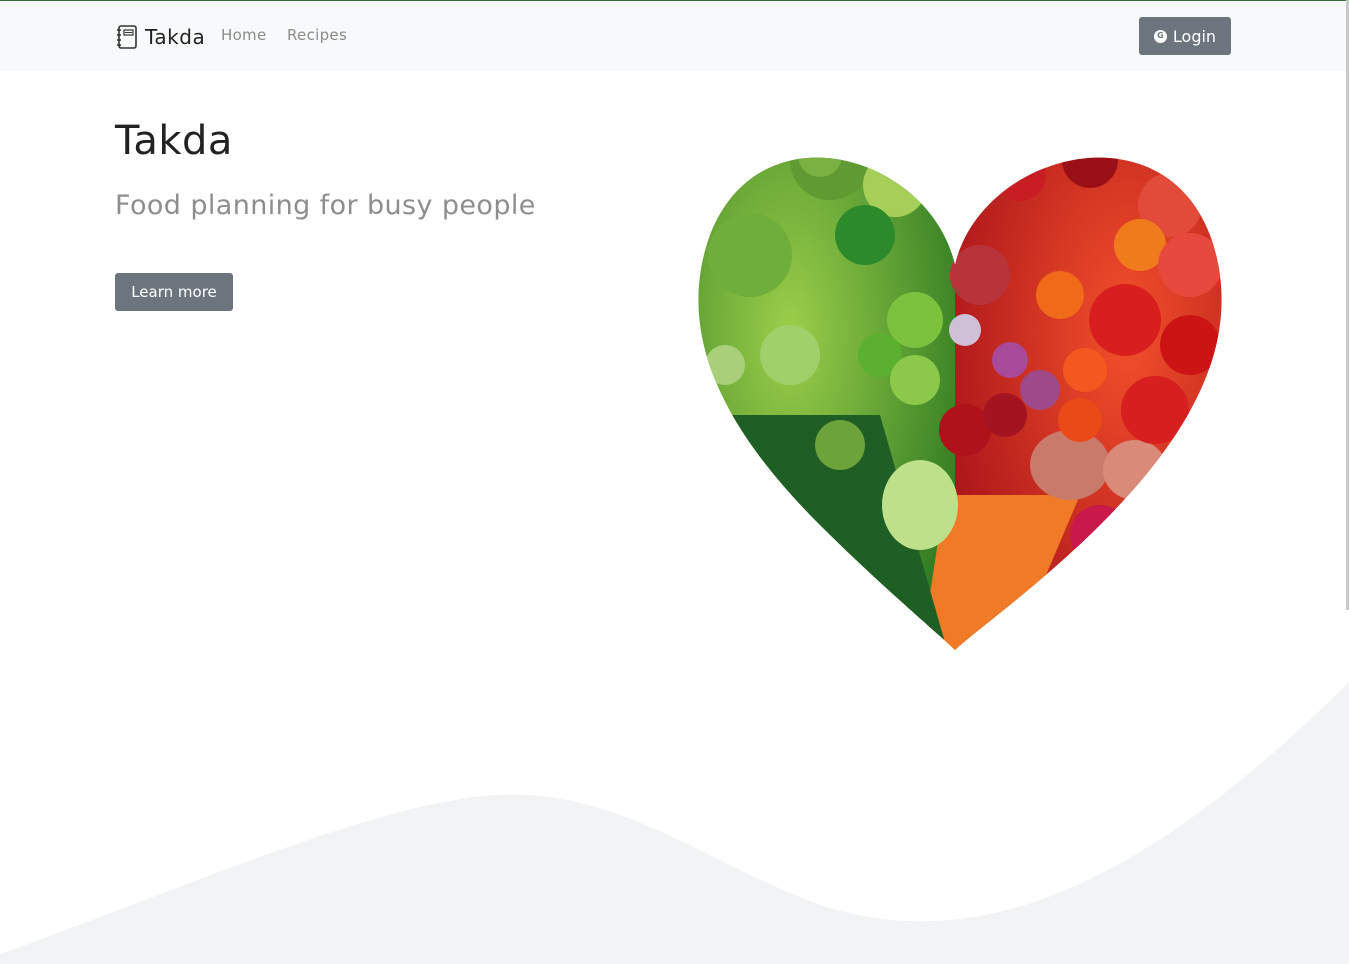 The height and width of the screenshot is (964, 1349). Describe the element at coordinates (175, 37) in the screenshot. I see `brand-name: Takda` at that location.